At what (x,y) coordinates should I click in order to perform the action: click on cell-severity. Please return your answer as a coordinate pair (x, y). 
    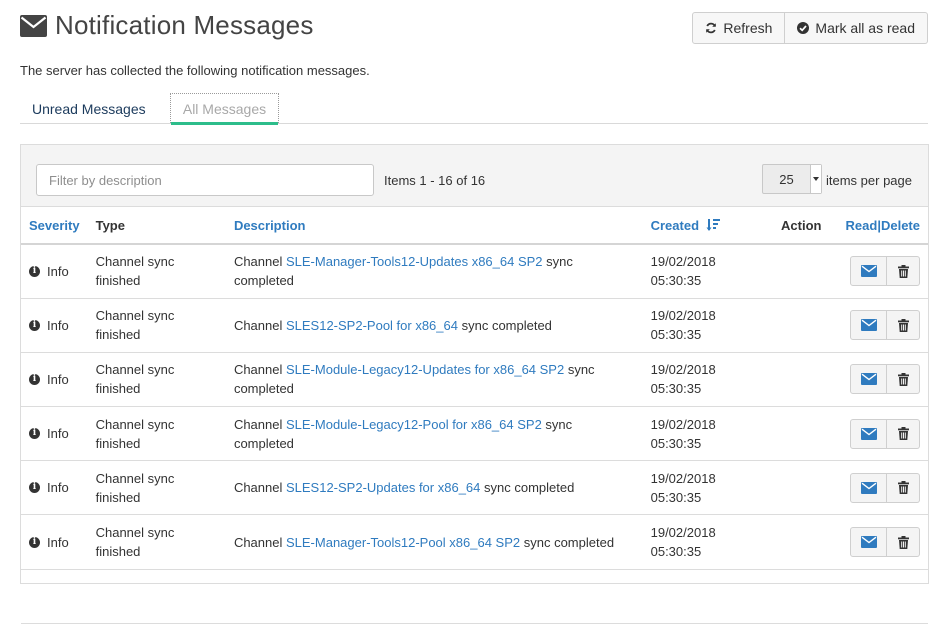
    Looking at the image, I should click on (54, 596).